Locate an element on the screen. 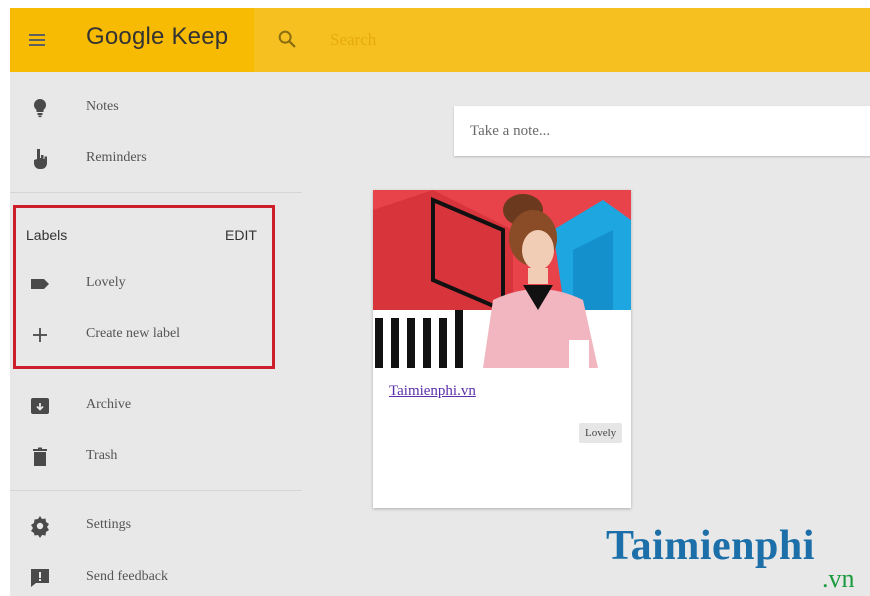  edit-labels-button: EDIT is located at coordinates (241, 235).